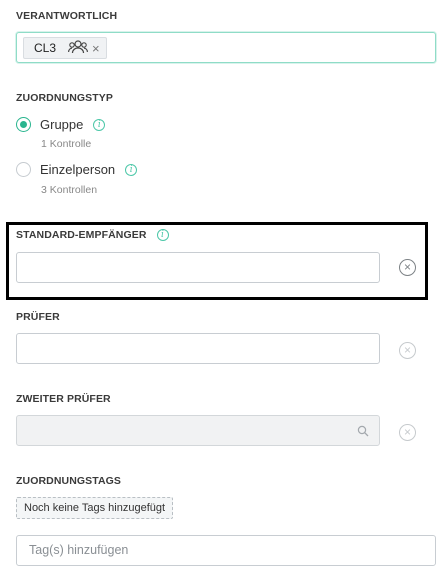  I want to click on chip-remove-icon: ×, so click(96, 48).